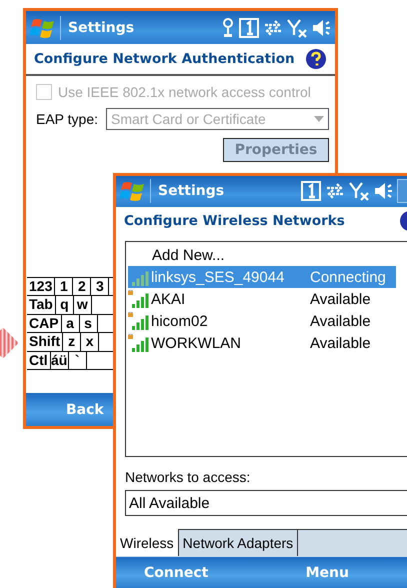 Image resolution: width=407 pixels, height=588 pixels. I want to click on help-icon, so click(316, 59).